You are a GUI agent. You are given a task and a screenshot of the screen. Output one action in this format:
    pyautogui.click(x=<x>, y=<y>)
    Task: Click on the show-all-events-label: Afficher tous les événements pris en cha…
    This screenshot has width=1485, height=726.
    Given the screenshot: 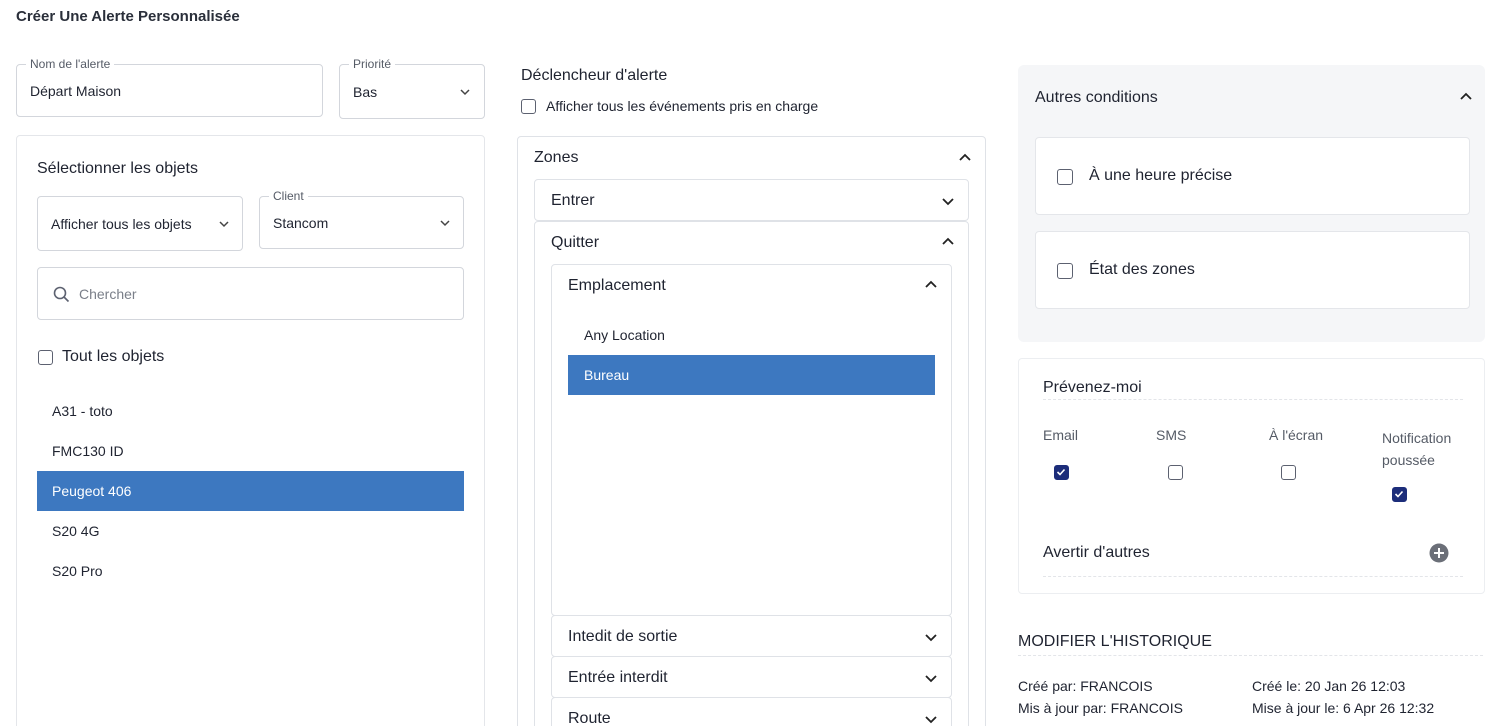 What is the action you would take?
    pyautogui.click(x=682, y=106)
    